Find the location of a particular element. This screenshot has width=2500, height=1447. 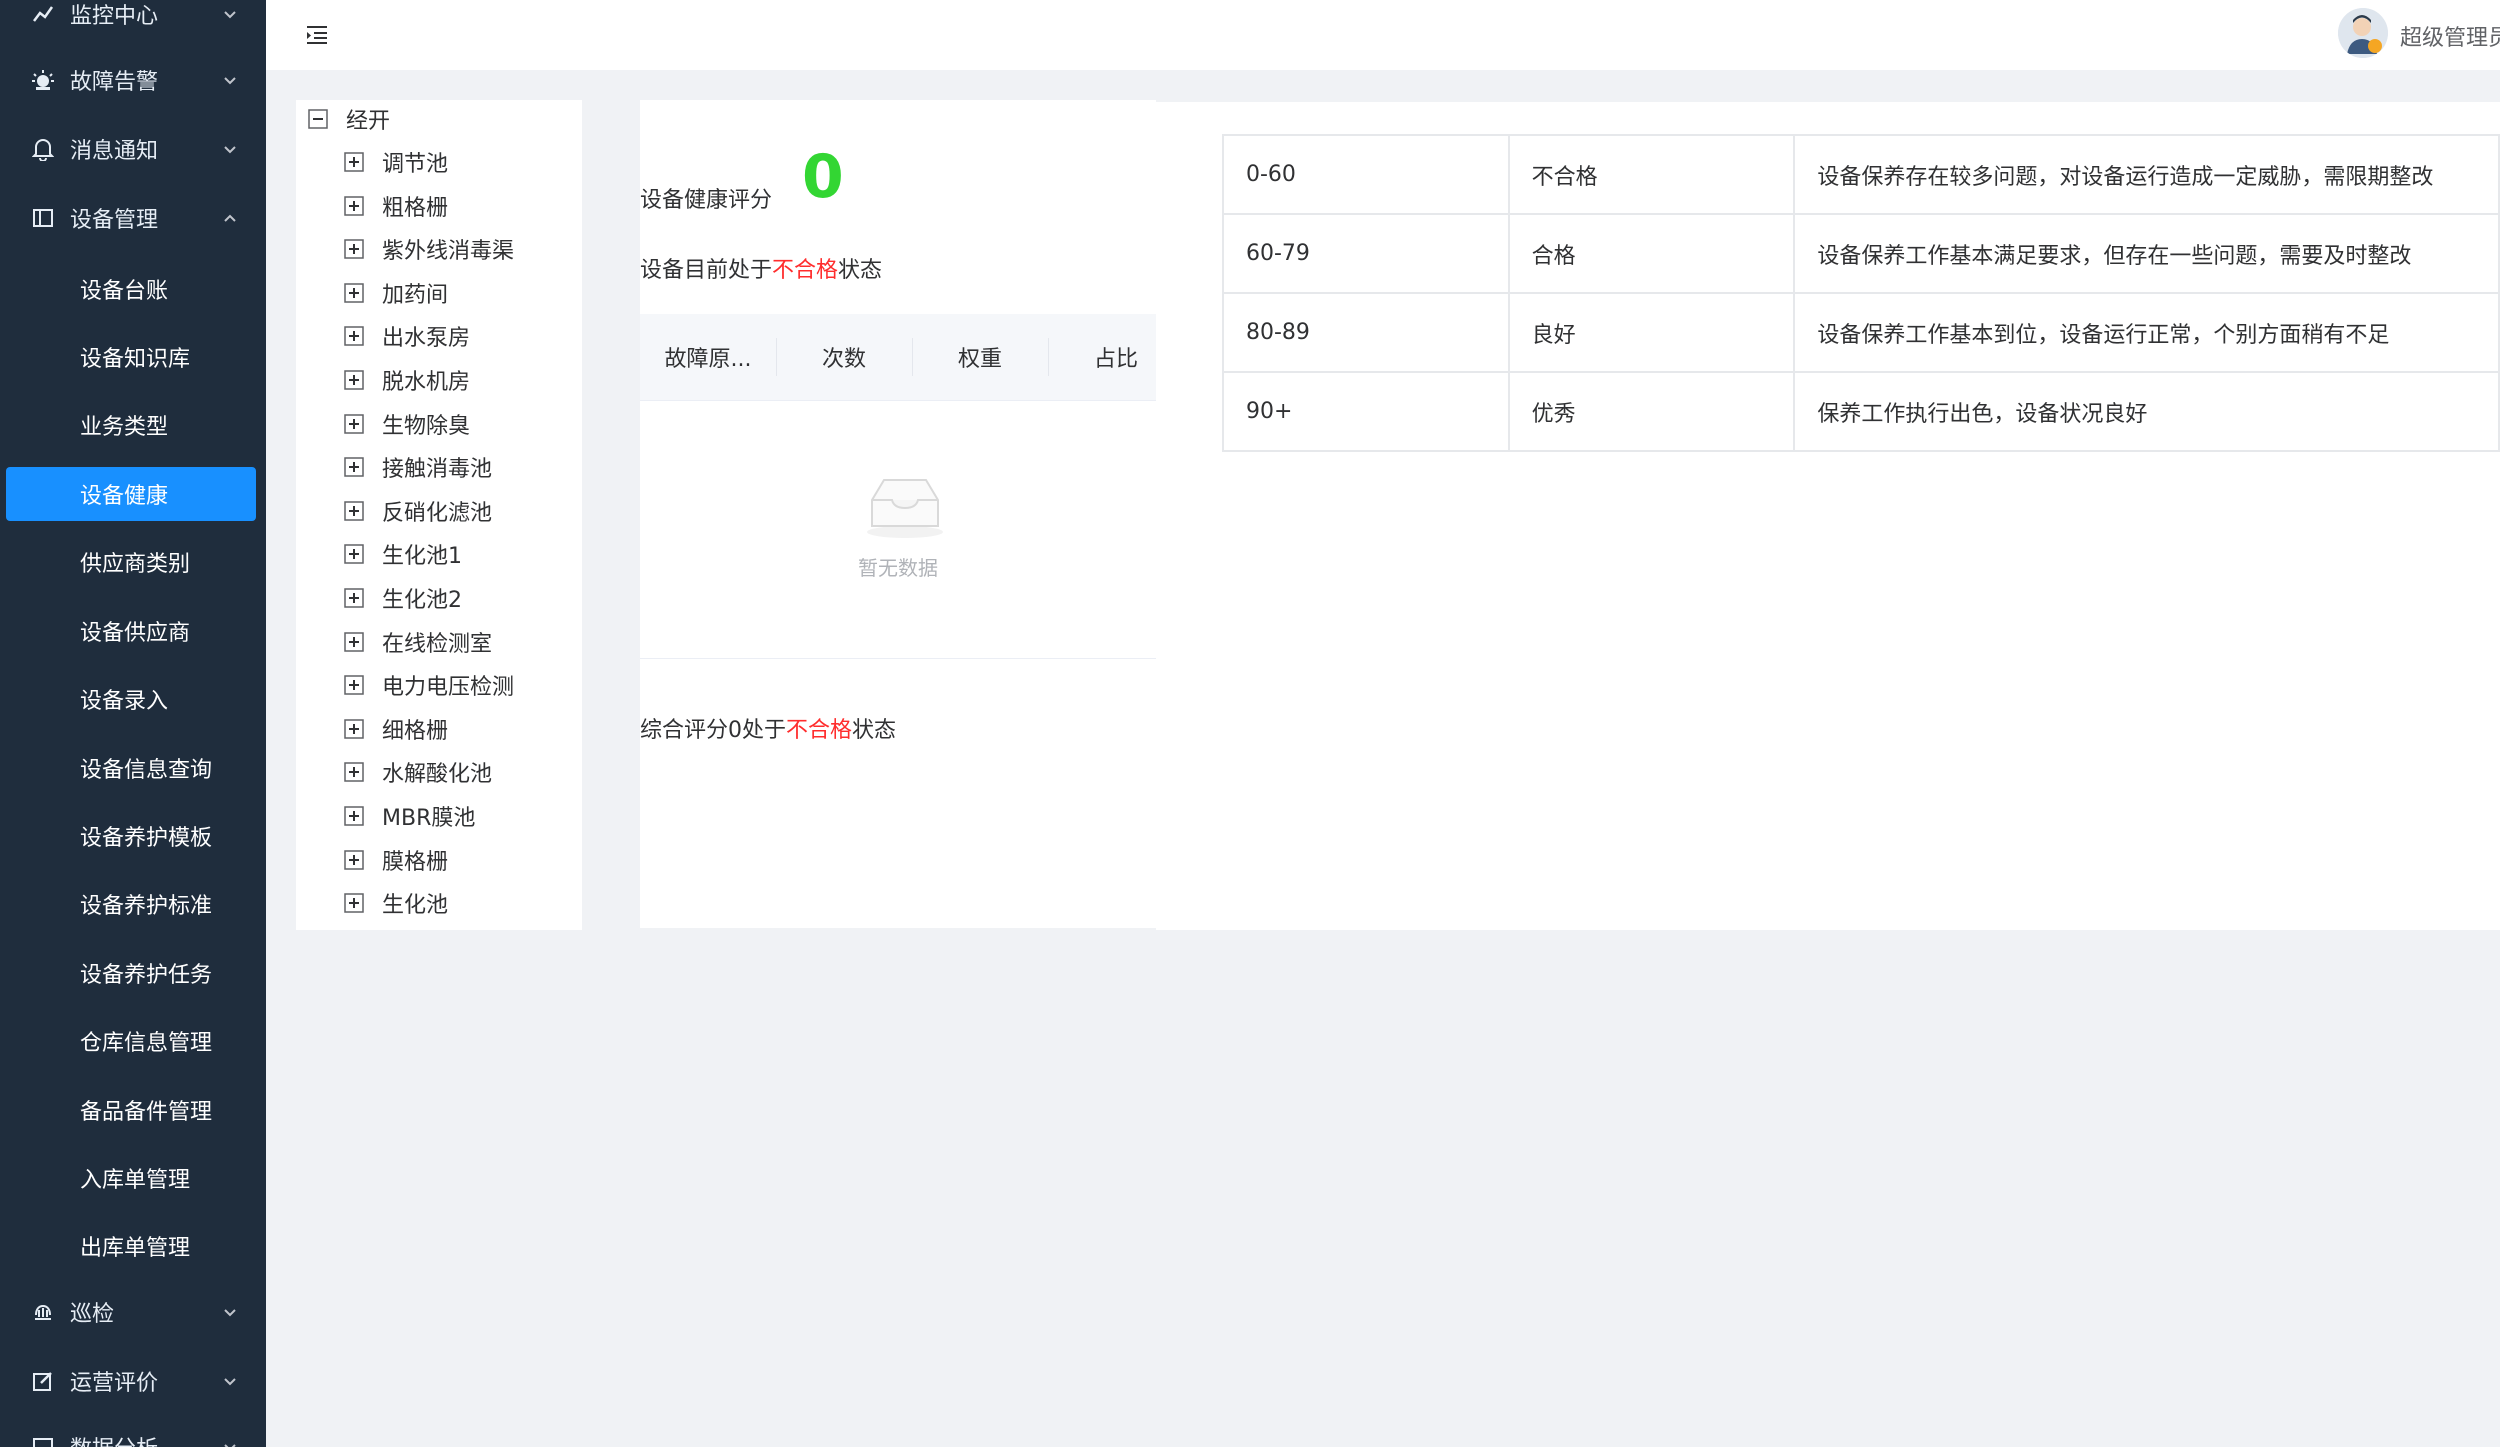

menu-message-notify: 消息通知 is located at coordinates (133, 149).